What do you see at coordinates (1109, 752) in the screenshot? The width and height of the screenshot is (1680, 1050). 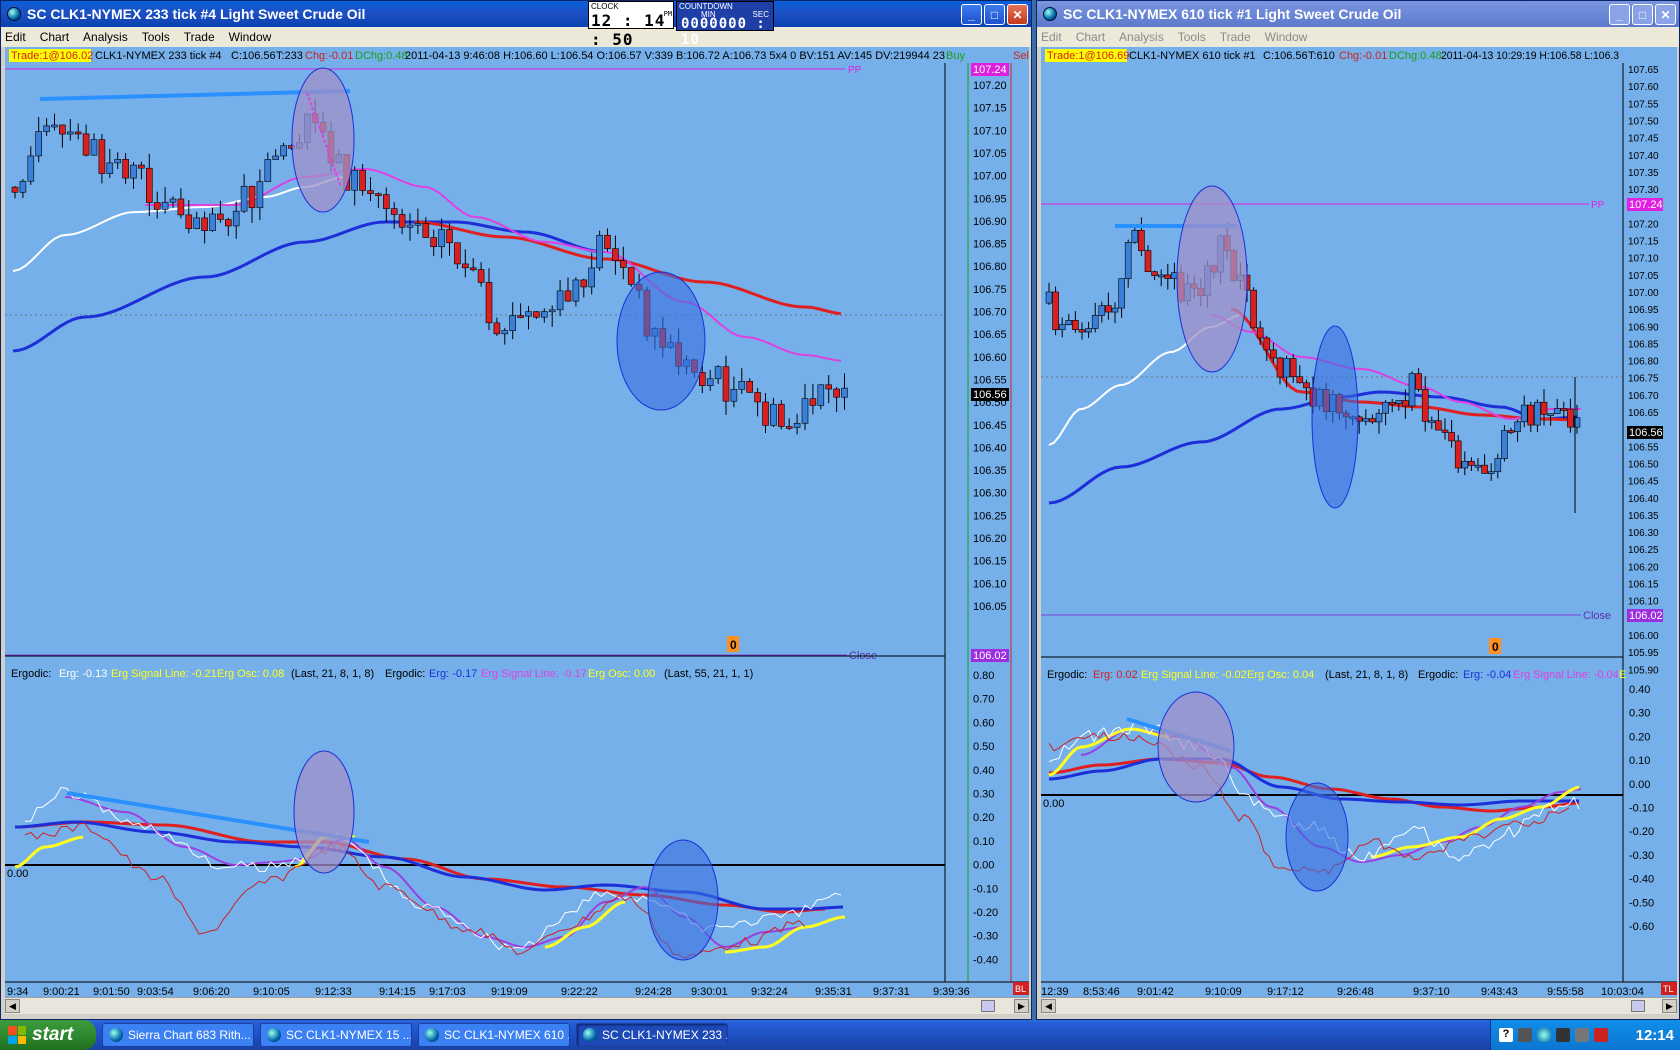 I see `osc-yellow-seg1` at bounding box center [1109, 752].